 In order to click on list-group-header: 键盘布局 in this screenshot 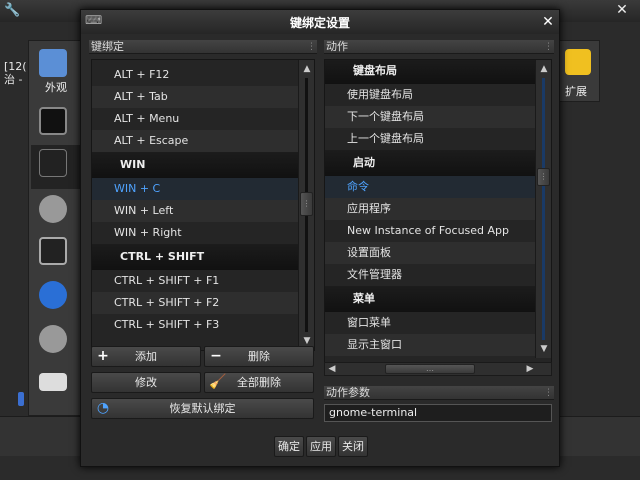, I will do `click(430, 72)`.